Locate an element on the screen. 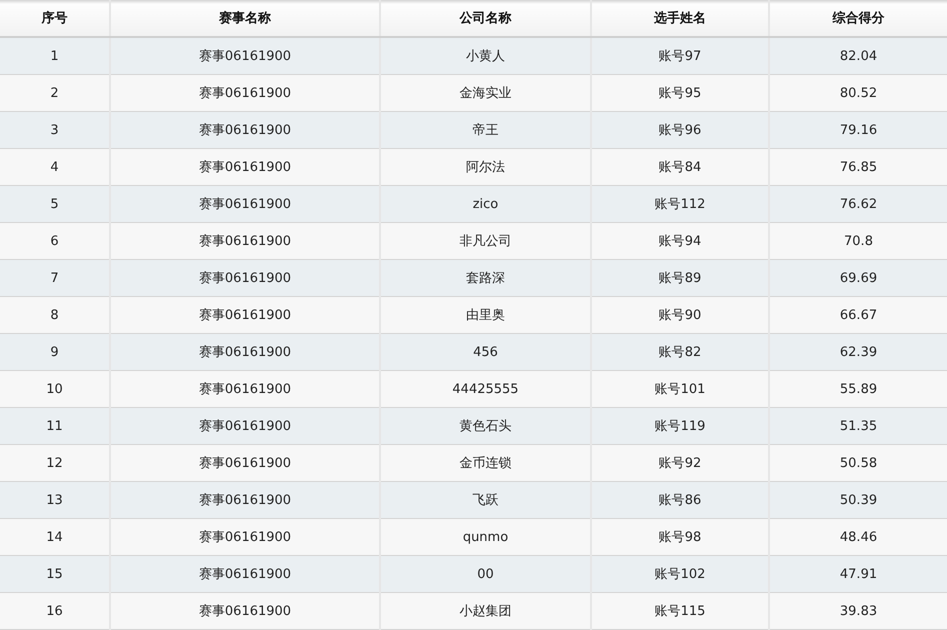 The width and height of the screenshot is (947, 630). table-cell: 69.69 is located at coordinates (858, 278).